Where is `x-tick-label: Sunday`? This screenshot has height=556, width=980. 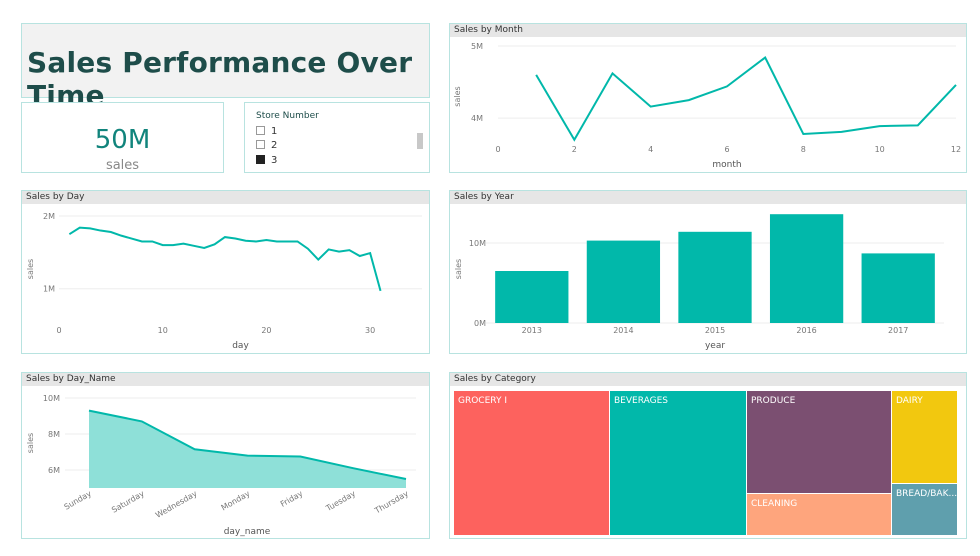
x-tick-label: Sunday is located at coordinates (78, 500).